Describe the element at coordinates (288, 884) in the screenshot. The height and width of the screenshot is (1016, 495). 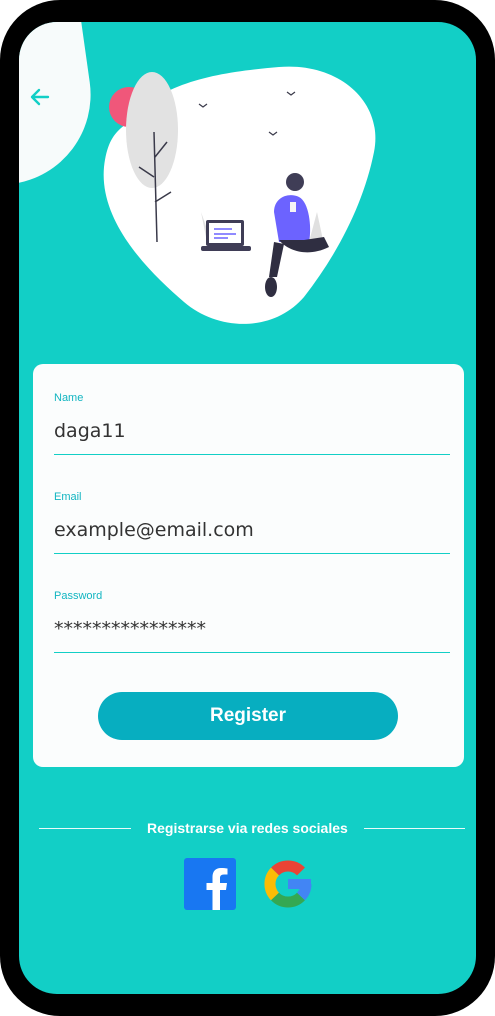
I see `google-icon` at that location.